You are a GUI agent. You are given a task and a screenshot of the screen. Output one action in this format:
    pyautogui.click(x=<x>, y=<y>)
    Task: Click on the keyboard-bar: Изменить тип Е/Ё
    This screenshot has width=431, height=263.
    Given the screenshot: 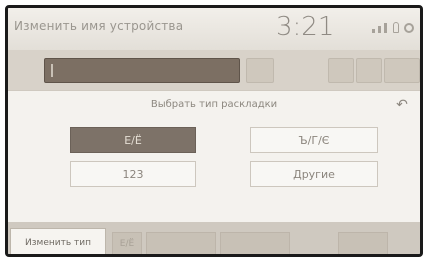 What is the action you would take?
    pyautogui.click(x=214, y=238)
    